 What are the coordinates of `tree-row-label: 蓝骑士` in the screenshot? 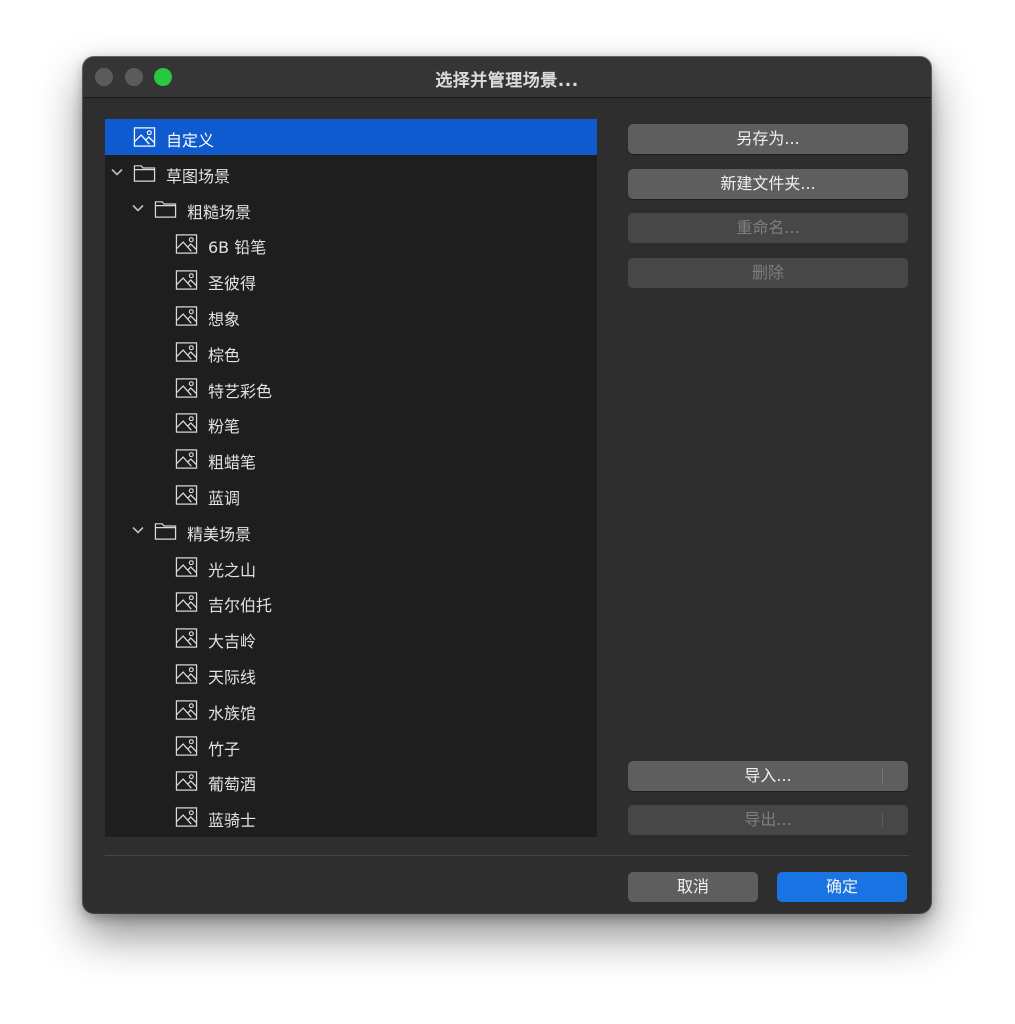 It's located at (232, 820).